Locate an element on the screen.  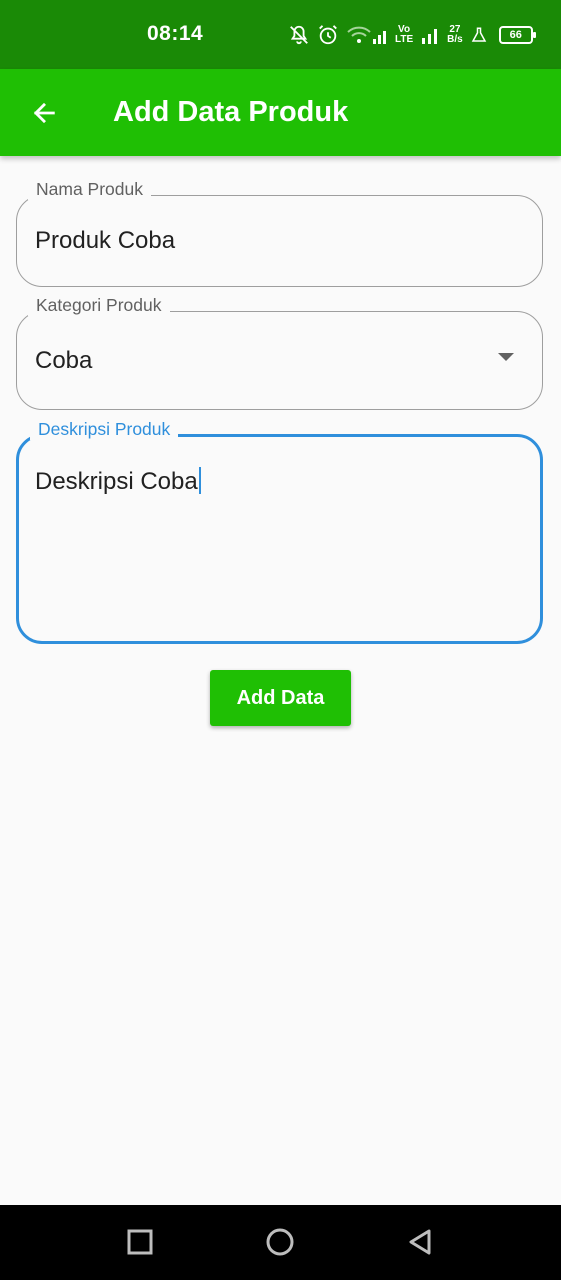
flask-icon is located at coordinates (478, 34).